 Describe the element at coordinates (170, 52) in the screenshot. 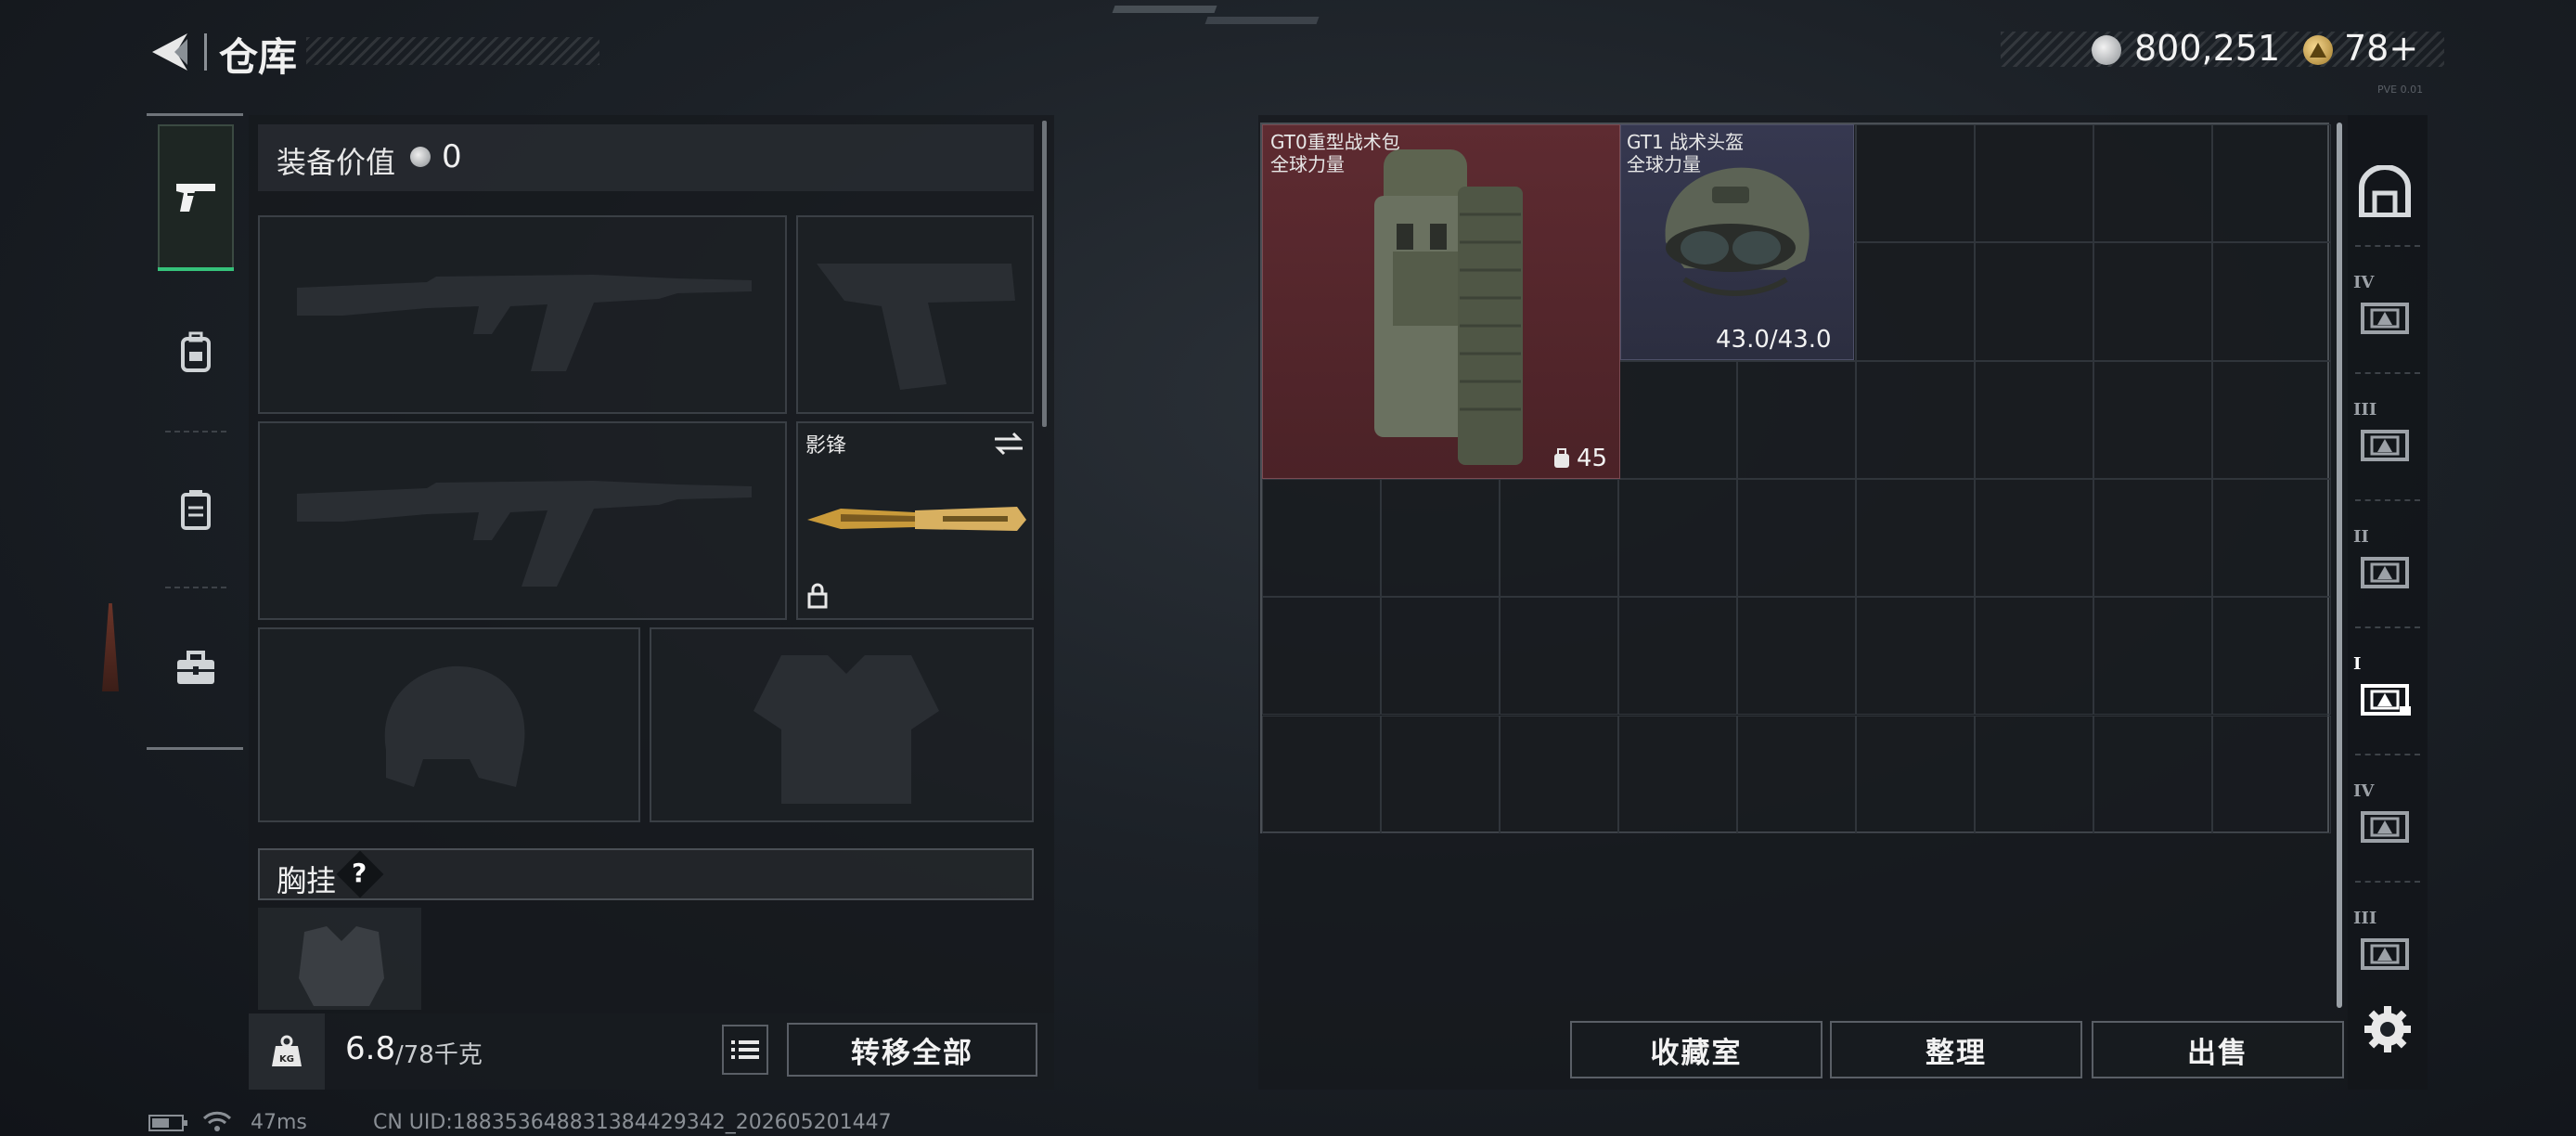

I see `back-button` at that location.